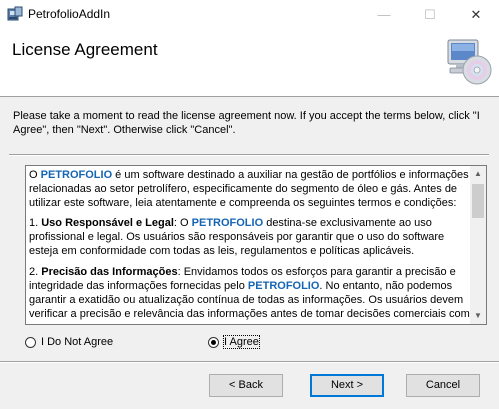 Image resolution: width=499 pixels, height=409 pixels. I want to click on maximize-button: ☐, so click(430, 15).